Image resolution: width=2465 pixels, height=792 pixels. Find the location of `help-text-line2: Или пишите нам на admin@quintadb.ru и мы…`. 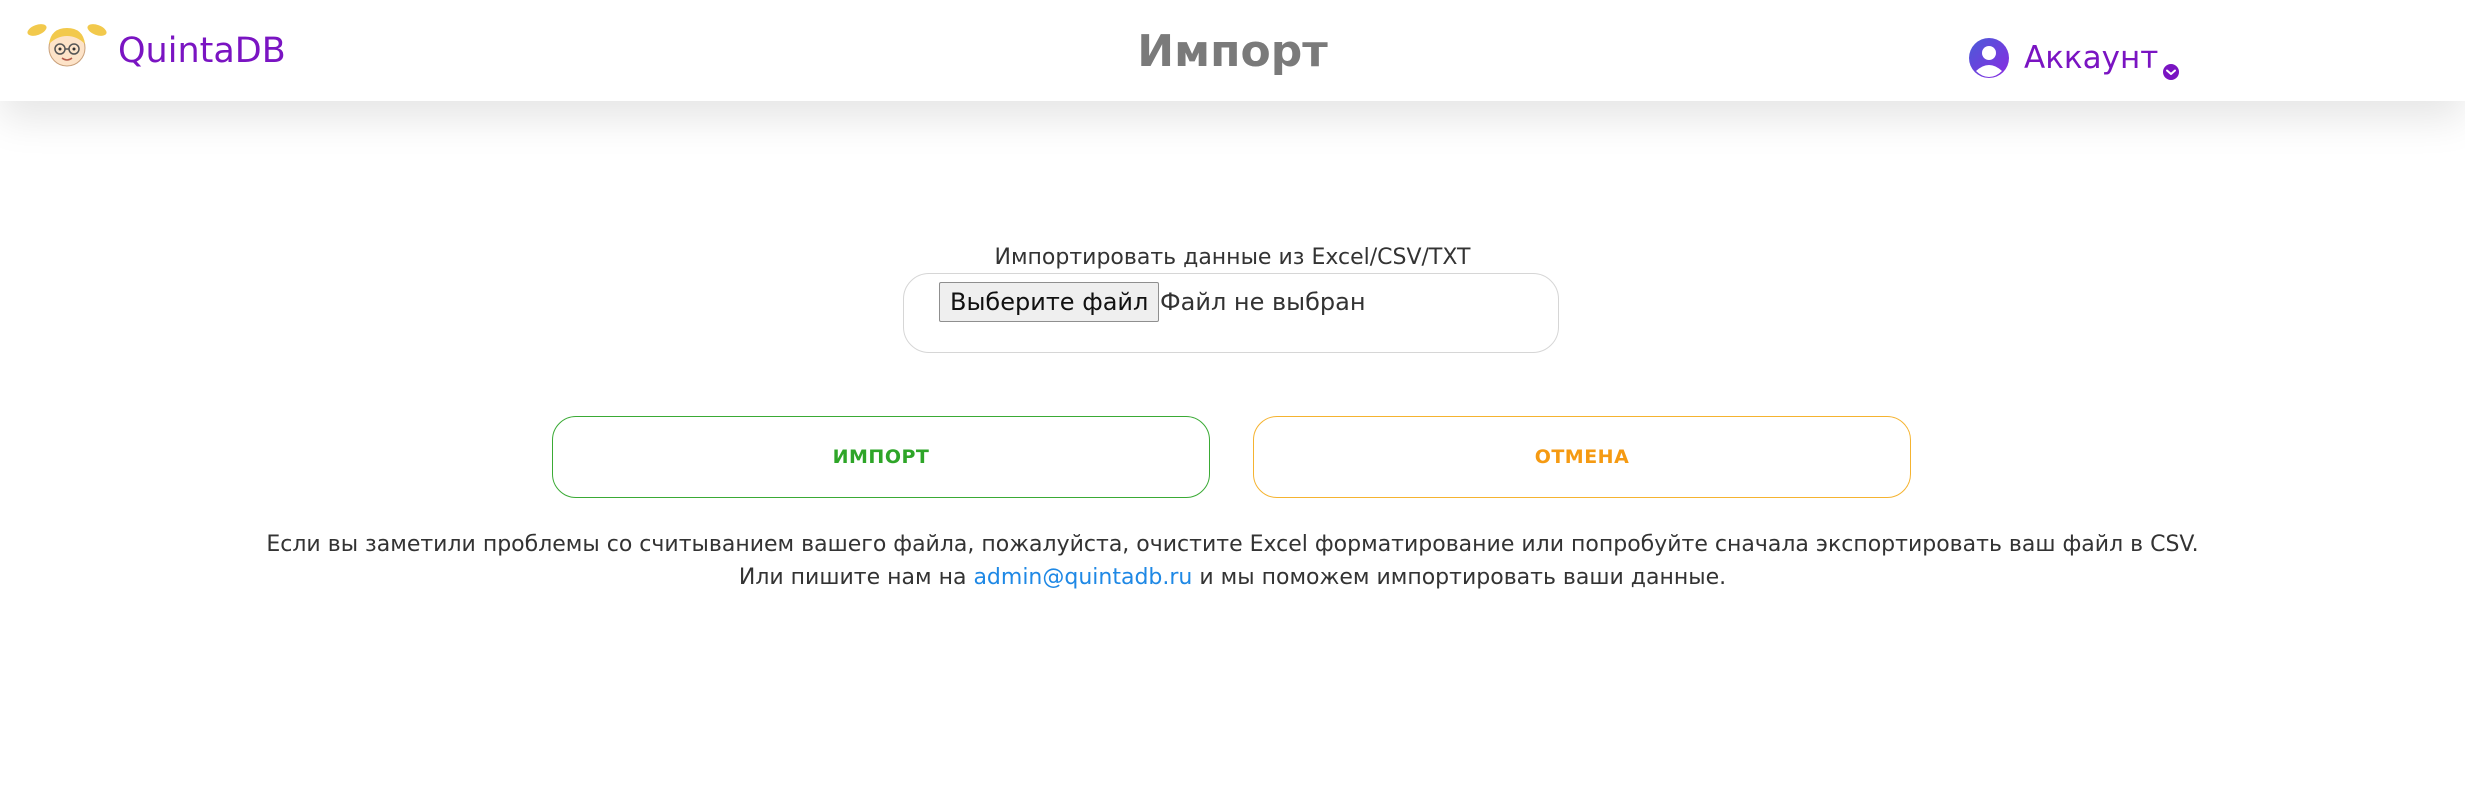

help-text-line2: Или пишите нам на admin@quintadb.ru и мы… is located at coordinates (1232, 578).